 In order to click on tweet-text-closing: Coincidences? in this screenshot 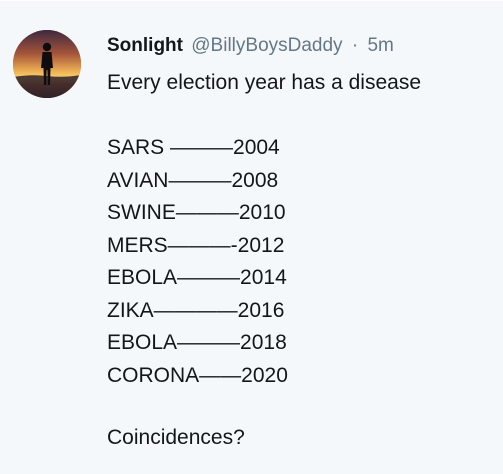, I will do `click(176, 437)`.